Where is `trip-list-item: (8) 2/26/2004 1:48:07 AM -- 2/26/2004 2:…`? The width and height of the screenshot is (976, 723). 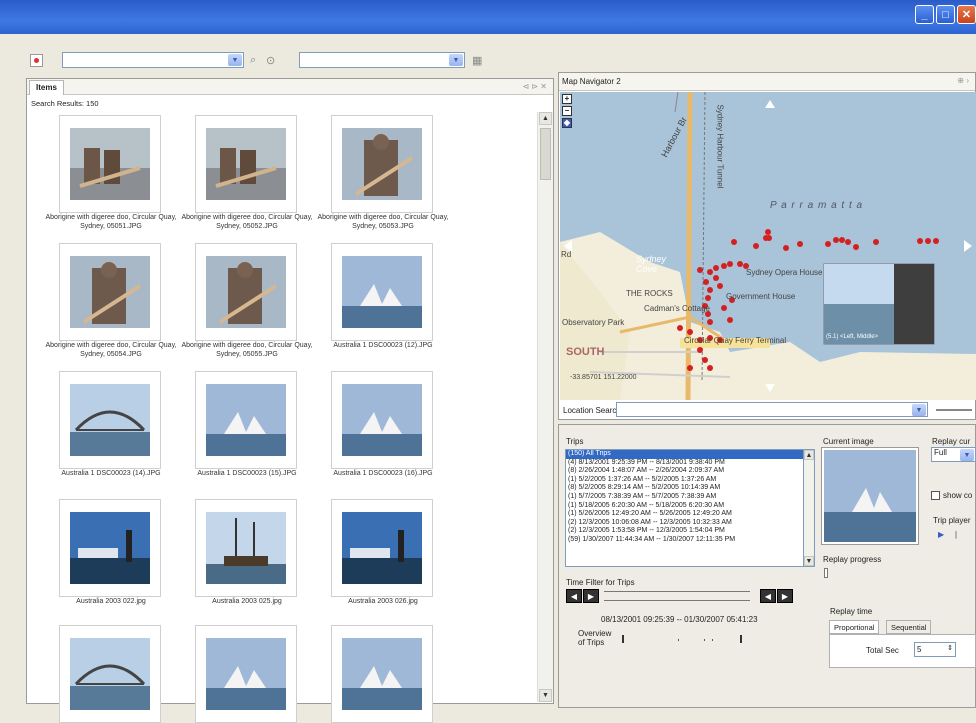 trip-list-item: (8) 2/26/2004 1:48:07 AM -- 2/26/2004 2:… is located at coordinates (690, 471).